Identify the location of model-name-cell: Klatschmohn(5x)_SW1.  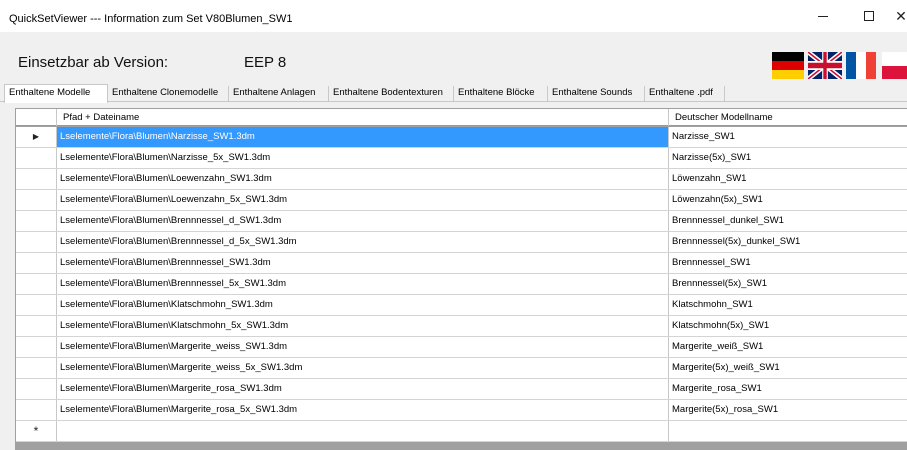
(788, 326).